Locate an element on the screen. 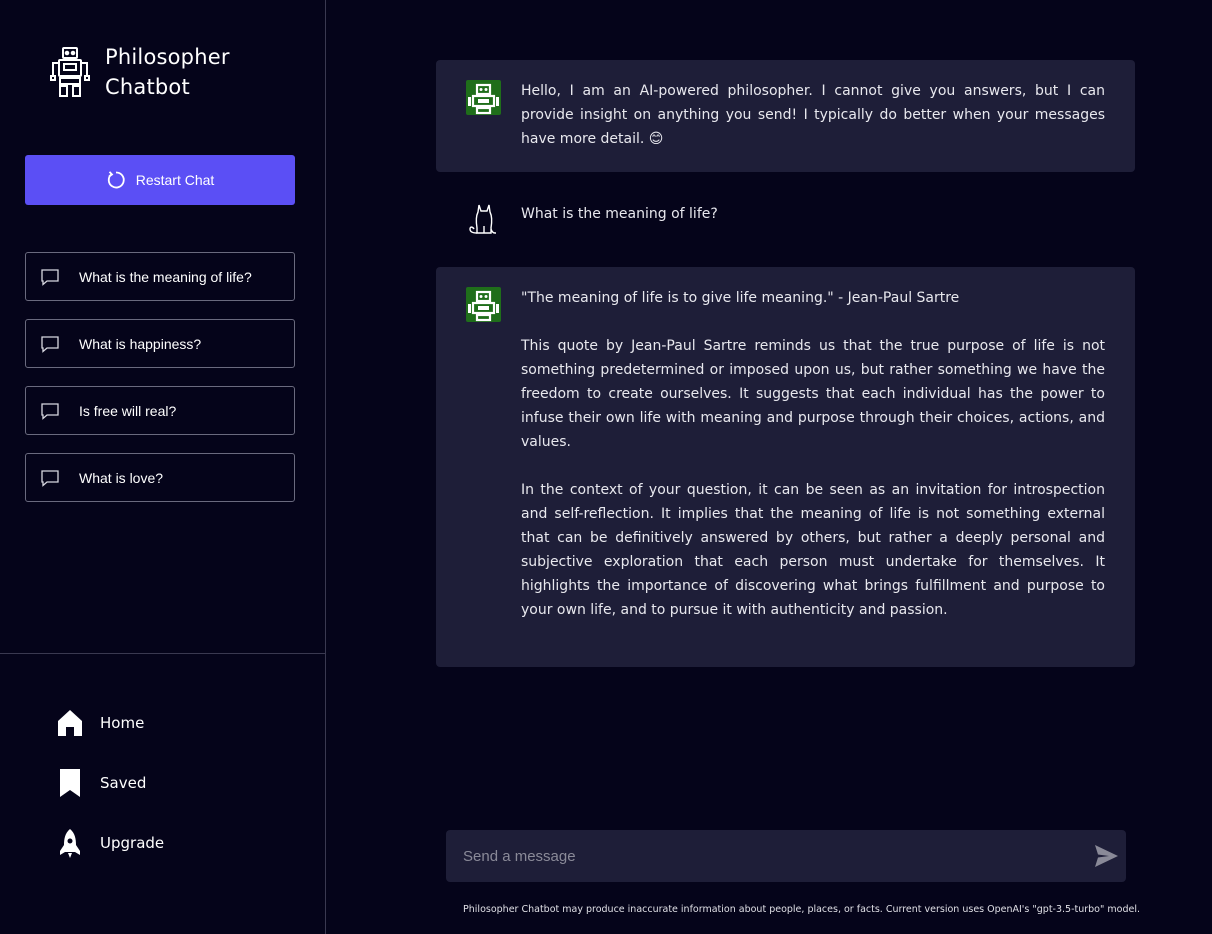 This screenshot has height=934, width=1212. message-paragraph: What is the meaning of life? is located at coordinates (619, 214).